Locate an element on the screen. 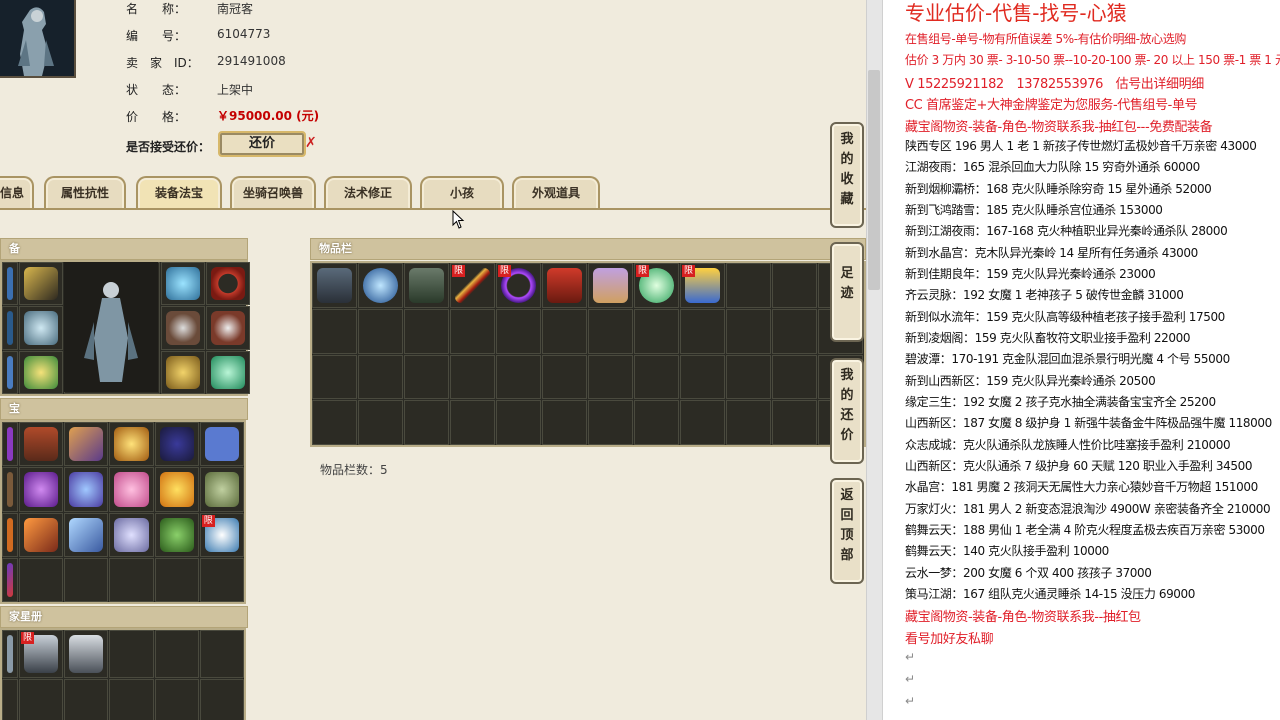 The width and height of the screenshot is (1280, 720). my-favorites-button: 我的收藏 is located at coordinates (847, 175).